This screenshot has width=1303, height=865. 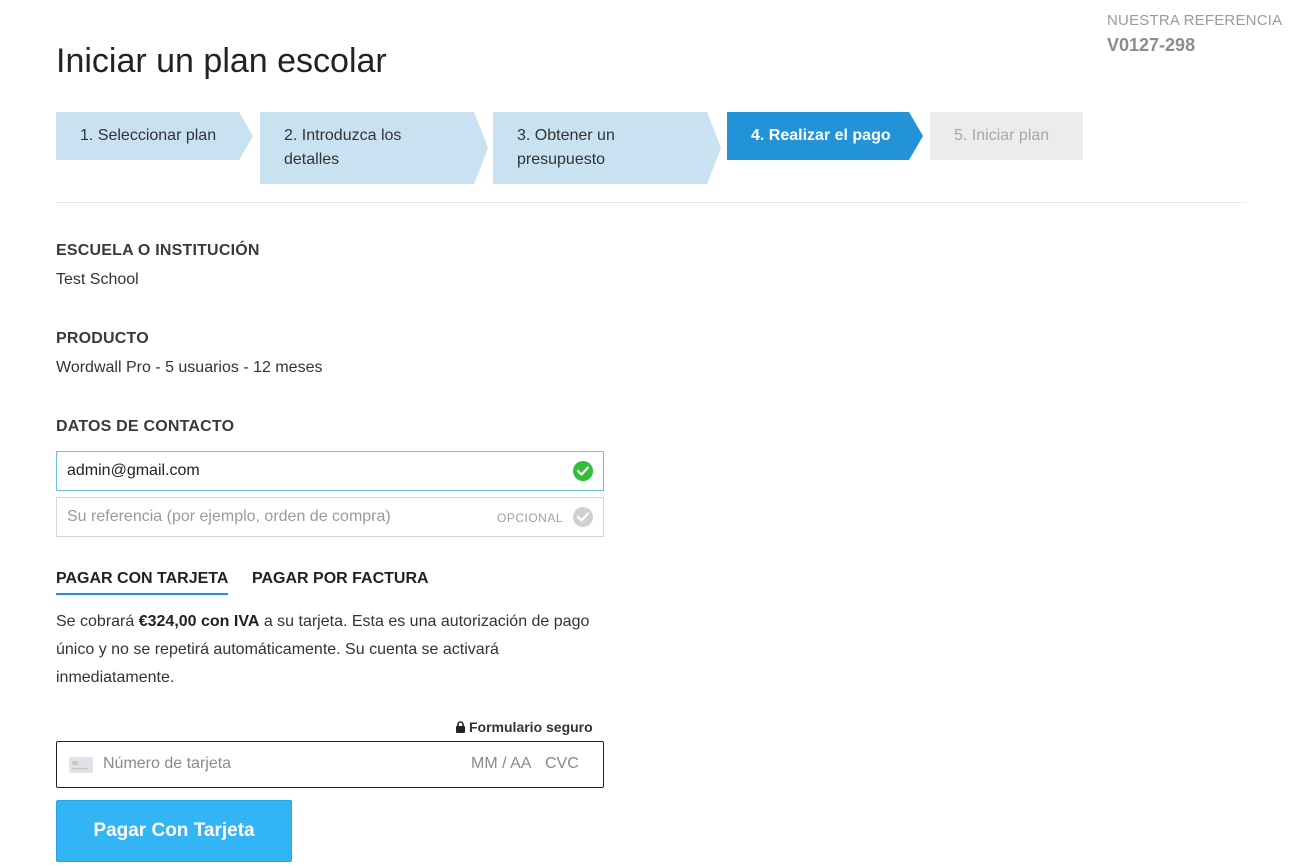 What do you see at coordinates (145, 426) in the screenshot?
I see `contact-label: DATOS DE CONTACTO` at bounding box center [145, 426].